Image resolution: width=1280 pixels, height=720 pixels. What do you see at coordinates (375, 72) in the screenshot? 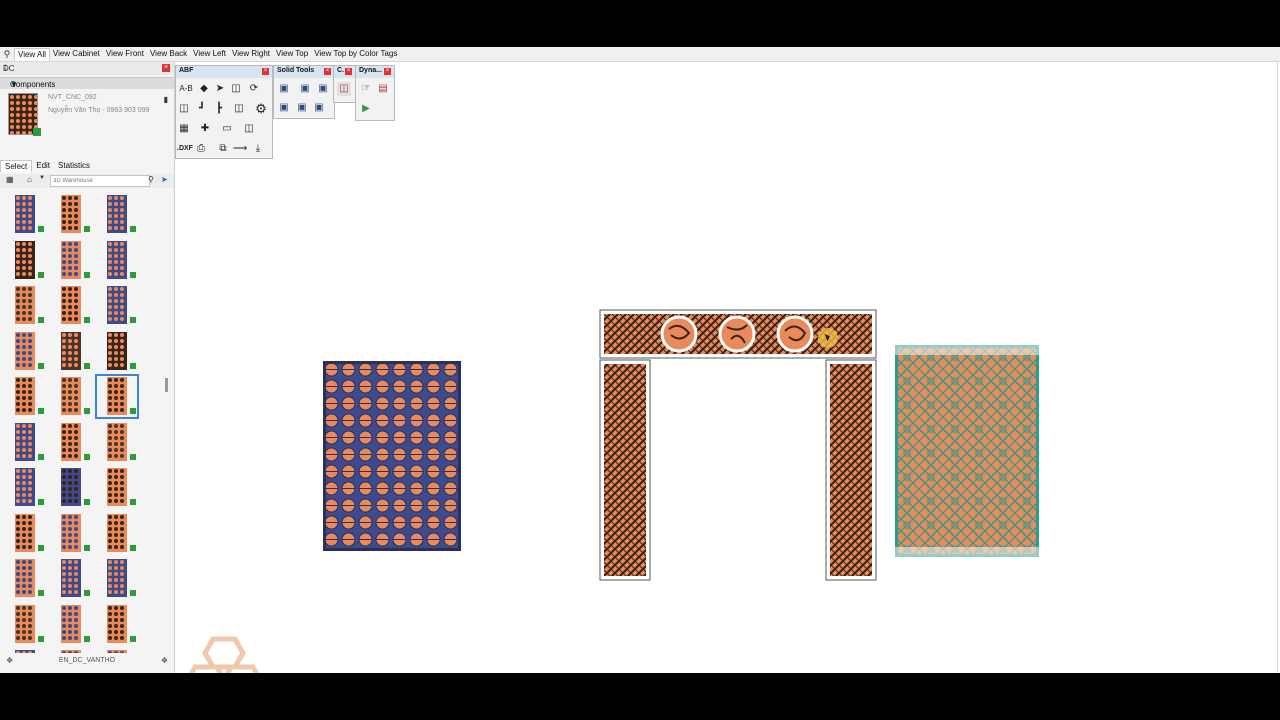
I see `toolbar-dyna-header: Dyna... ×` at bounding box center [375, 72].